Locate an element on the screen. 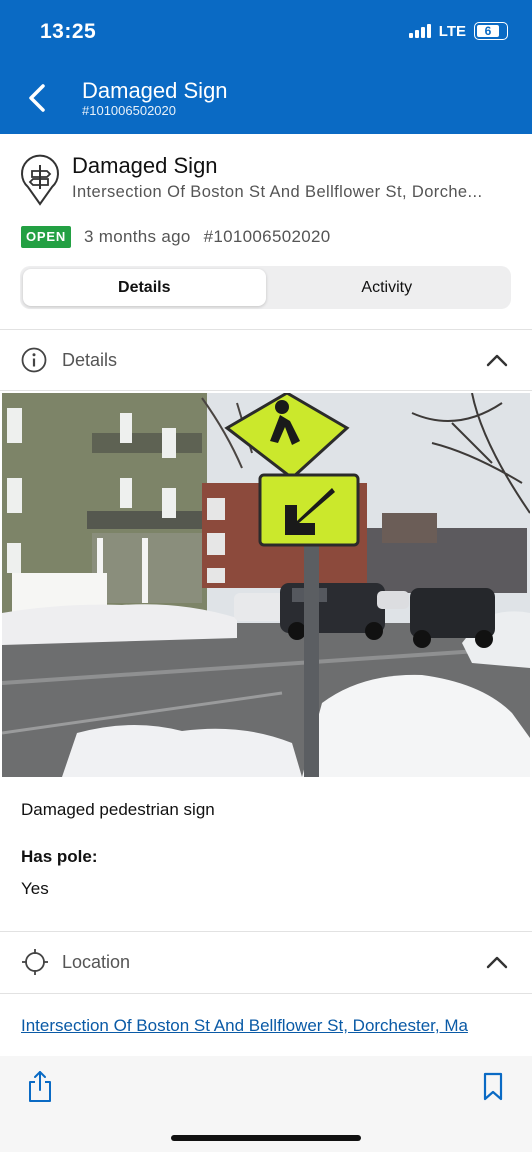 This screenshot has width=532, height=1152. status-time: 13:25 is located at coordinates (68, 31).